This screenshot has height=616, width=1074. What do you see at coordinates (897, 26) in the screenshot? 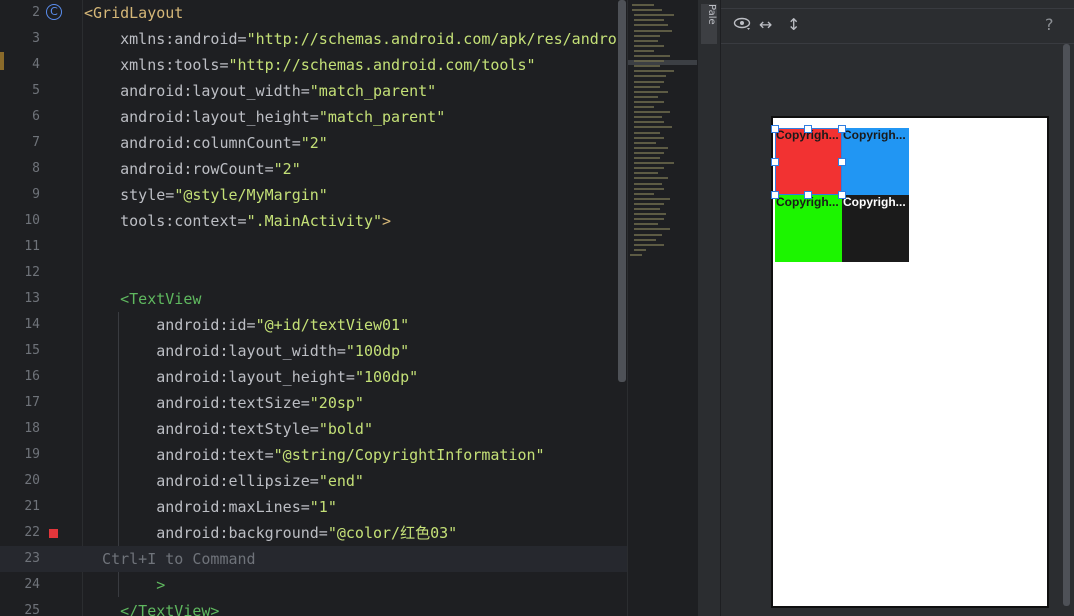
I see `design-toolbar: ↔ ↕ ?` at bounding box center [897, 26].